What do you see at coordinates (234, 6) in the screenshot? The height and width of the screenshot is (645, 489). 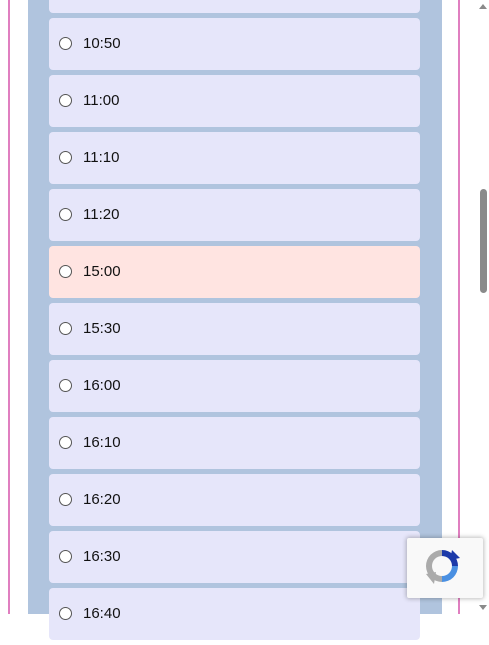 I see `time-slot` at bounding box center [234, 6].